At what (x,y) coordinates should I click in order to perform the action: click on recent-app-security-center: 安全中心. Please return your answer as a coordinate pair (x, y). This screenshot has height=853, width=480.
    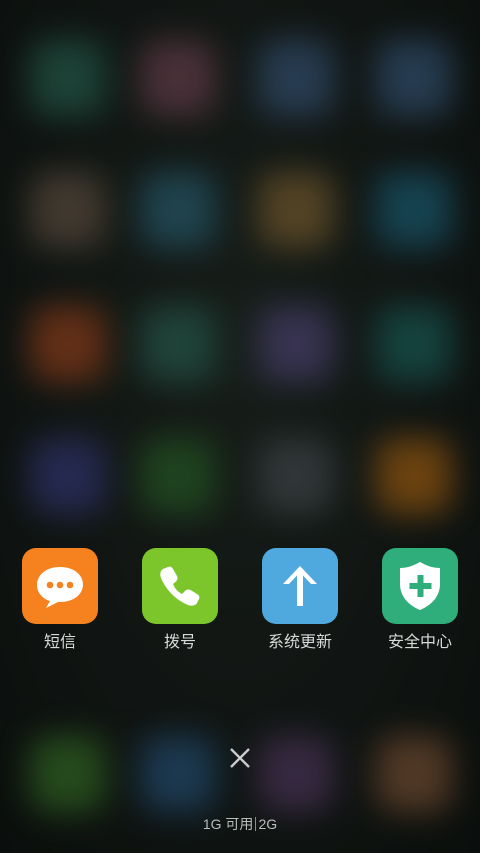
    Looking at the image, I should click on (420, 600).